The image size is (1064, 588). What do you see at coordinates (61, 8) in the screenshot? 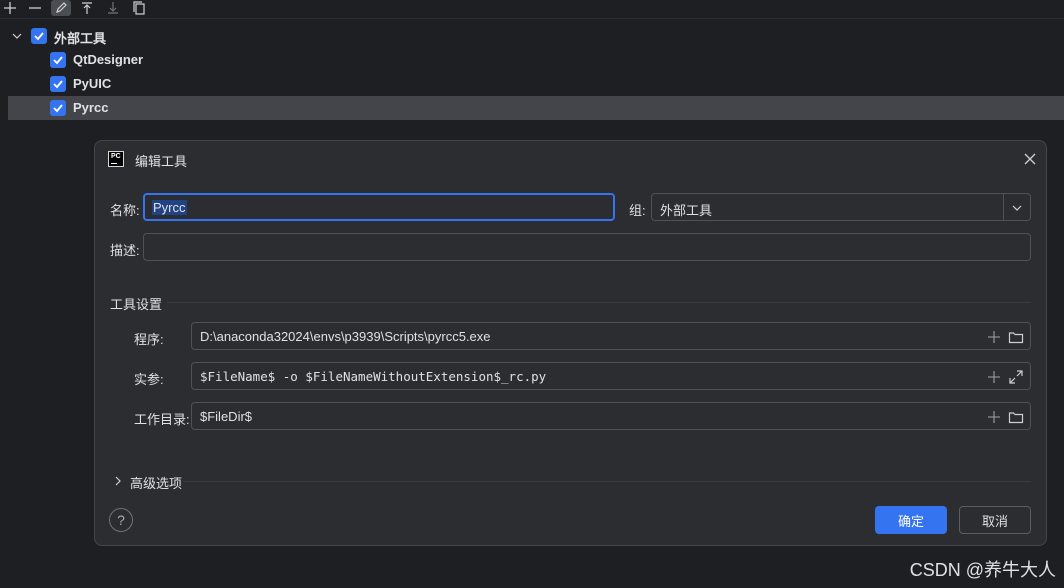
I see `edit-icon` at bounding box center [61, 8].